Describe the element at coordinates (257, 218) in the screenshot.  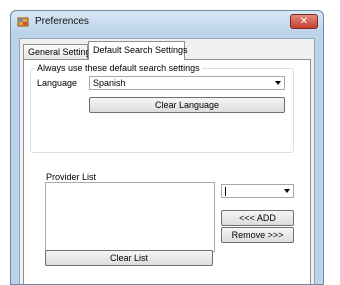
I see `add-provider-button: <<< ADD` at that location.